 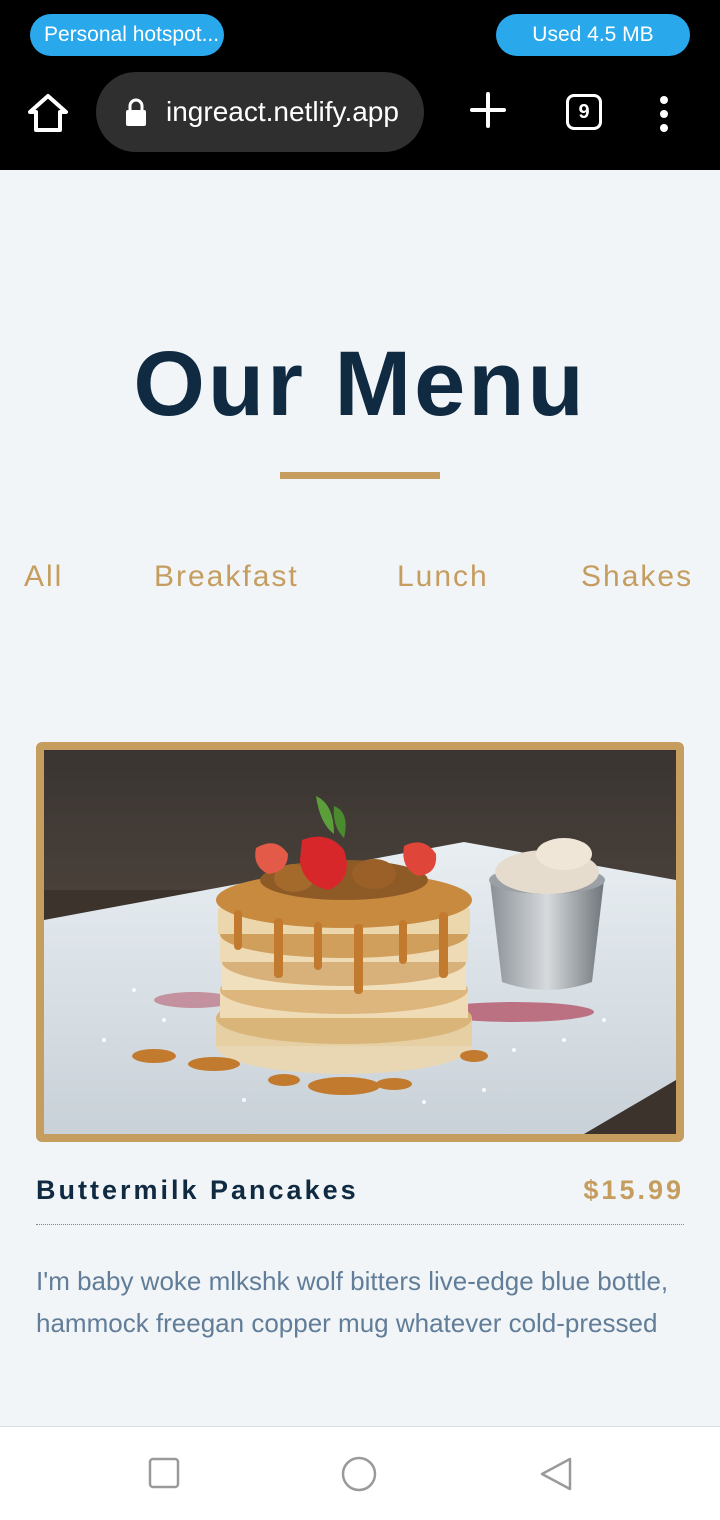 What do you see at coordinates (164, 1473) in the screenshot?
I see `recent-apps-icon` at bounding box center [164, 1473].